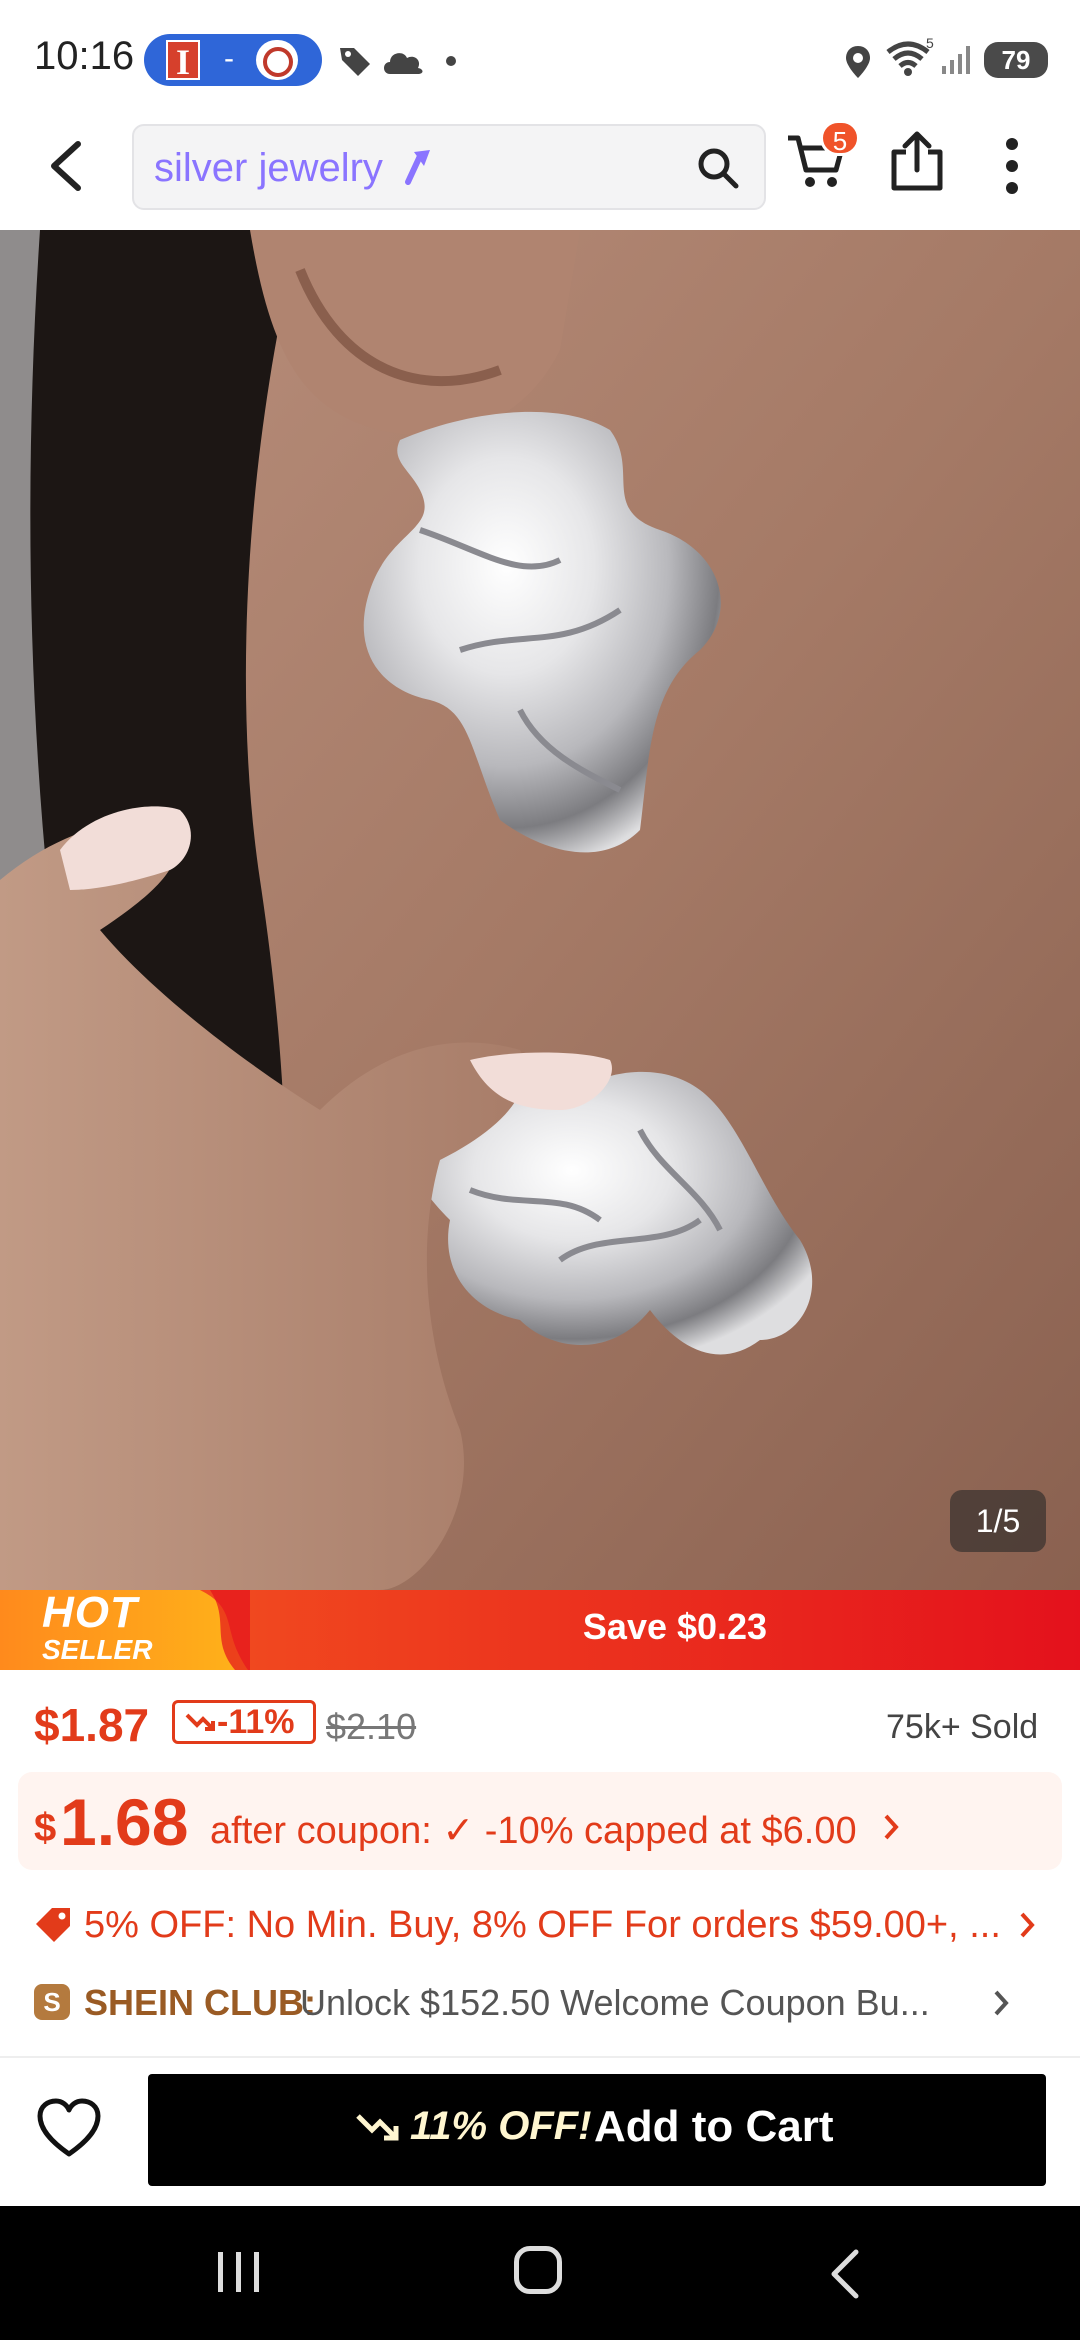 This screenshot has height=2340, width=1080. Describe the element at coordinates (718, 168) in the screenshot. I see `search-icon` at that location.